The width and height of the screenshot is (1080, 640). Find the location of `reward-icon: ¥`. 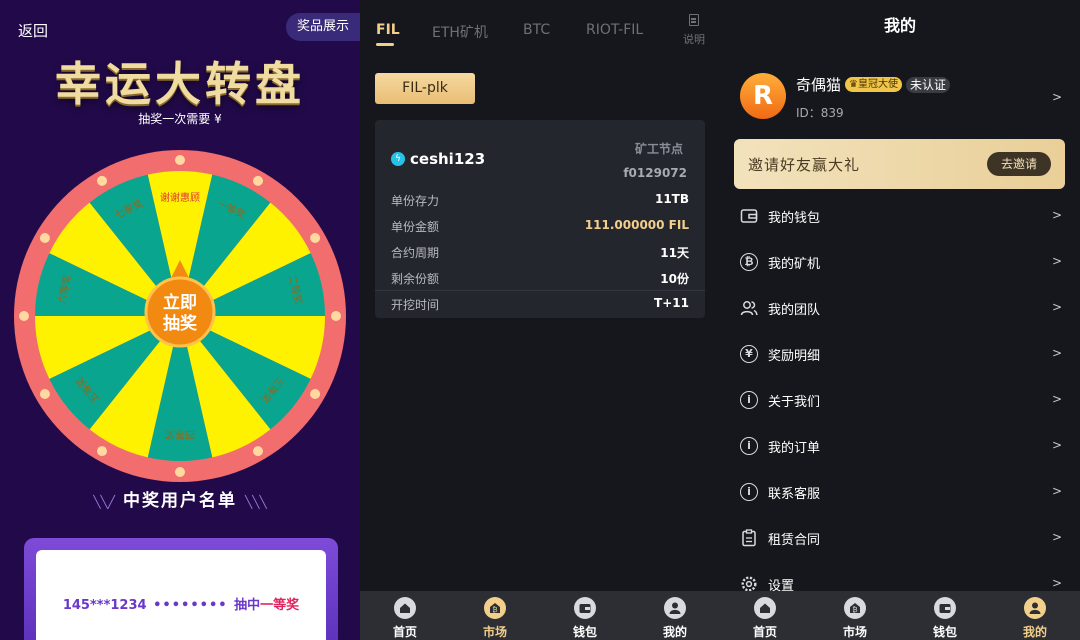

reward-icon: ¥ is located at coordinates (749, 354).